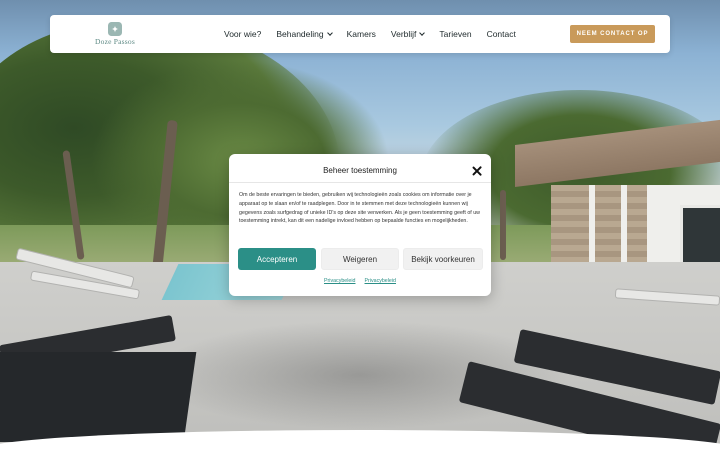  Describe the element at coordinates (360, 259) in the screenshot. I see `deny-button: Weigeren` at that location.